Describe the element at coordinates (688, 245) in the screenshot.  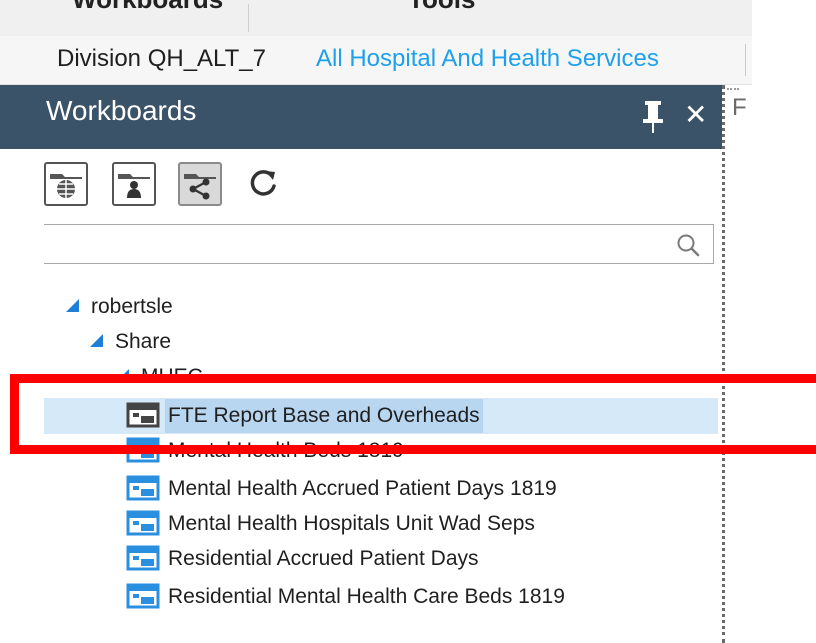
I see `search-icon` at that location.